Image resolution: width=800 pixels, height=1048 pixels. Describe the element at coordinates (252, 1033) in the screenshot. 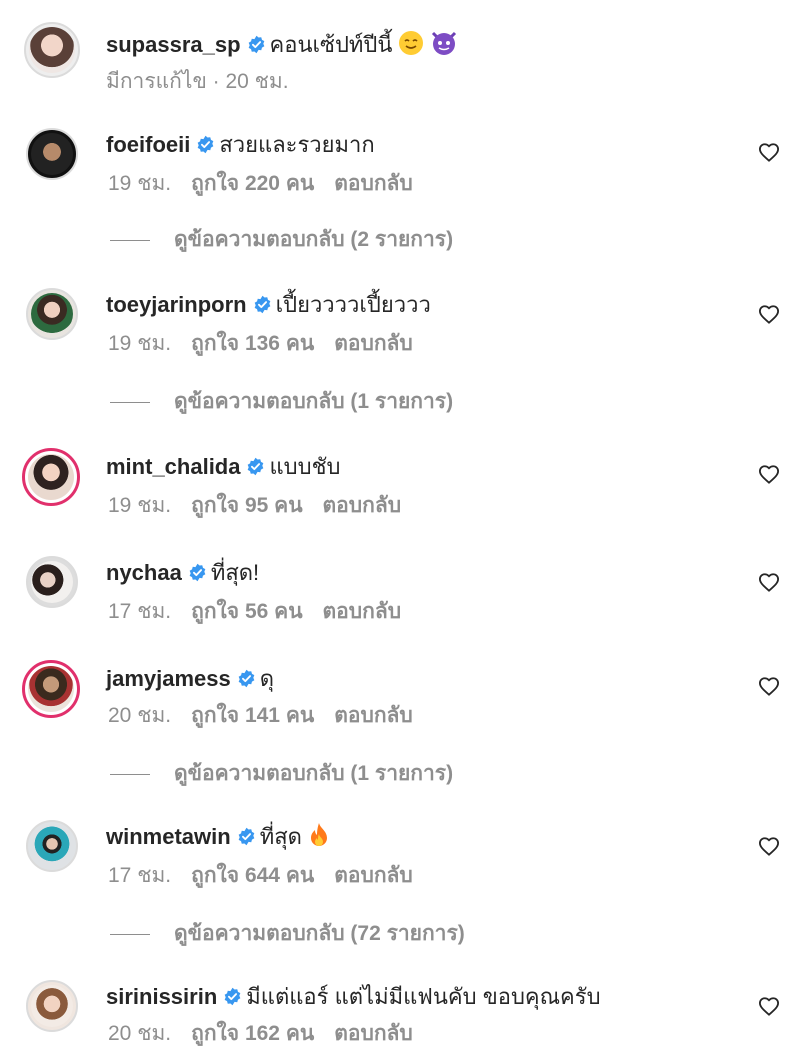

I see `likes-count: ถูกใจ 162 คน` at that location.